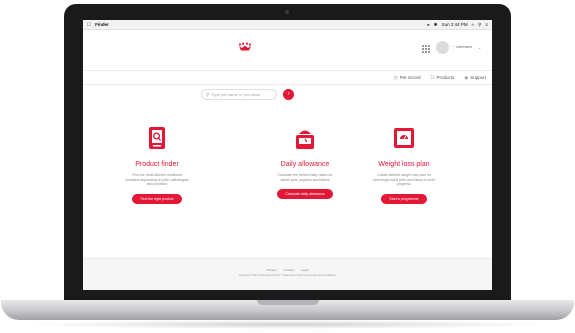  I want to click on nav-pet-record: ◷ Pet record, so click(407, 78).